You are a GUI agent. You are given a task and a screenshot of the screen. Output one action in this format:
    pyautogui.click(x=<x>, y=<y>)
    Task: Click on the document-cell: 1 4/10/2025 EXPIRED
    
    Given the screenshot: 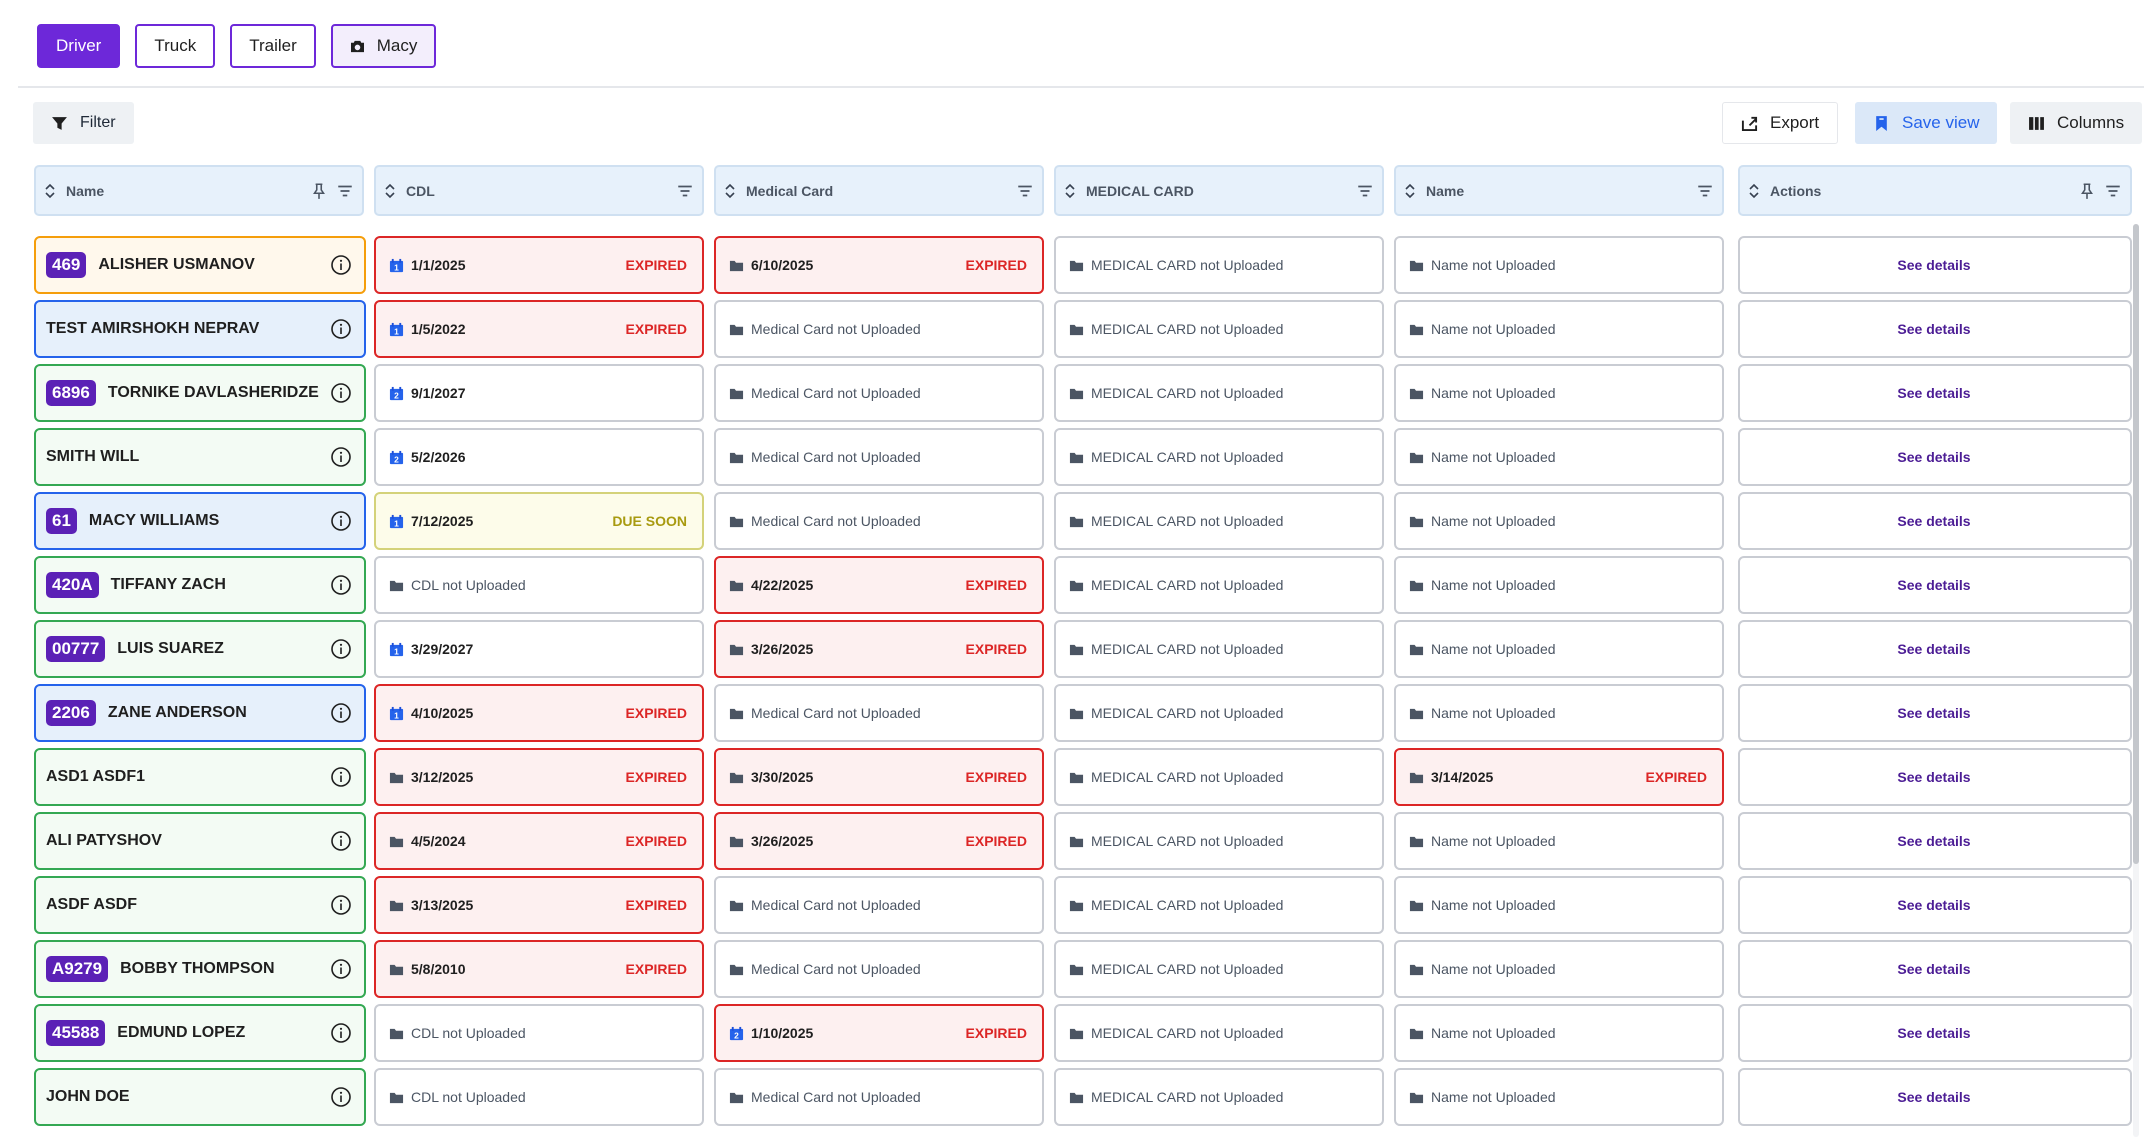 What is the action you would take?
    pyautogui.click(x=539, y=713)
    